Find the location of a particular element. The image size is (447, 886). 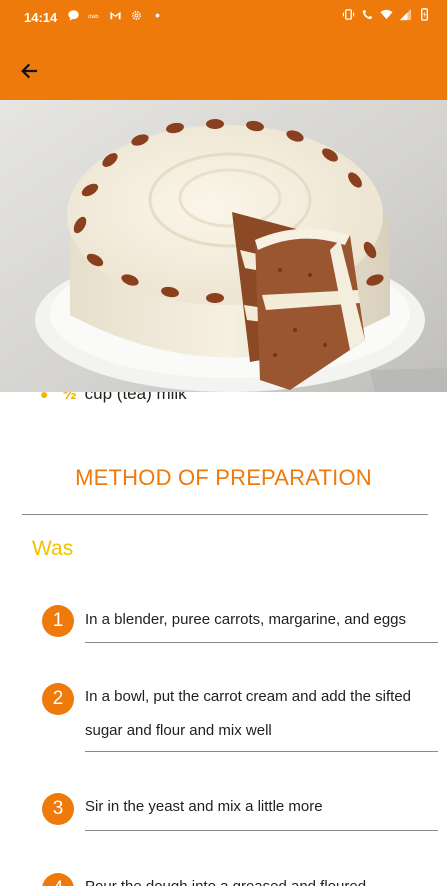

step-number-badge: 2 is located at coordinates (58, 699).